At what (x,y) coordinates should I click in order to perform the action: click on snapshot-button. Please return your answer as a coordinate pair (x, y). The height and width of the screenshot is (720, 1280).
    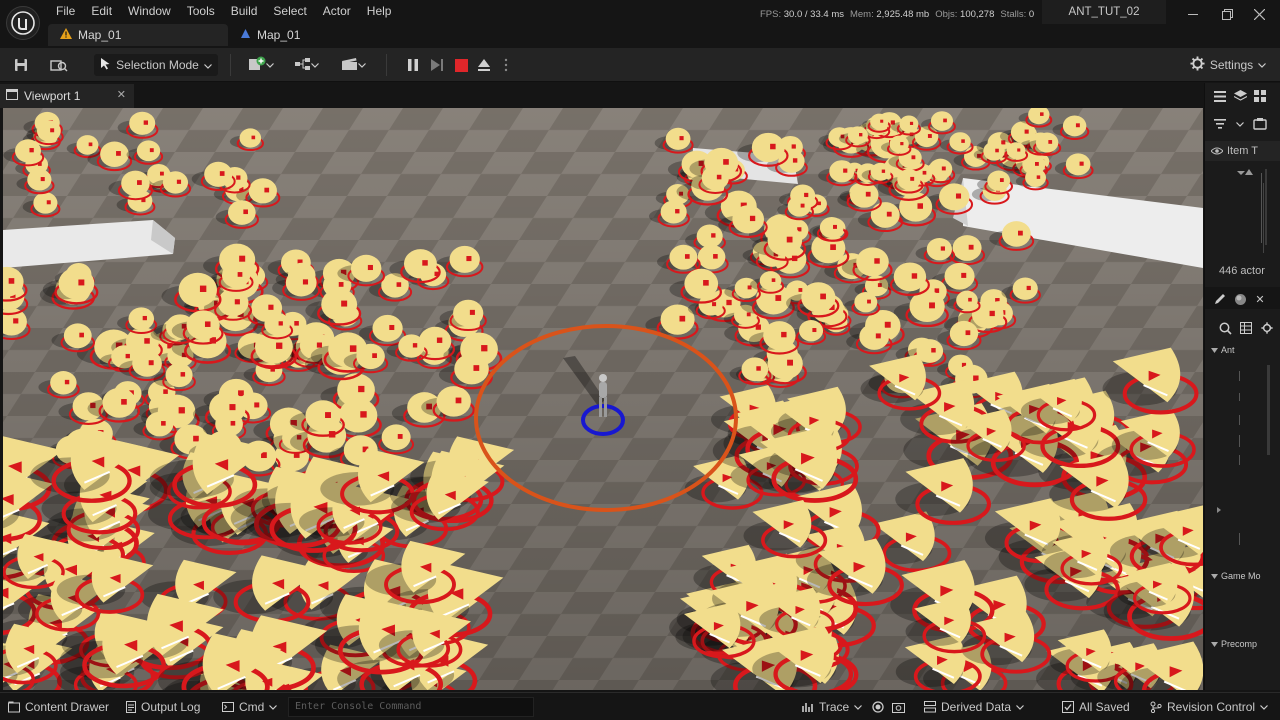
    Looking at the image, I should click on (898, 706).